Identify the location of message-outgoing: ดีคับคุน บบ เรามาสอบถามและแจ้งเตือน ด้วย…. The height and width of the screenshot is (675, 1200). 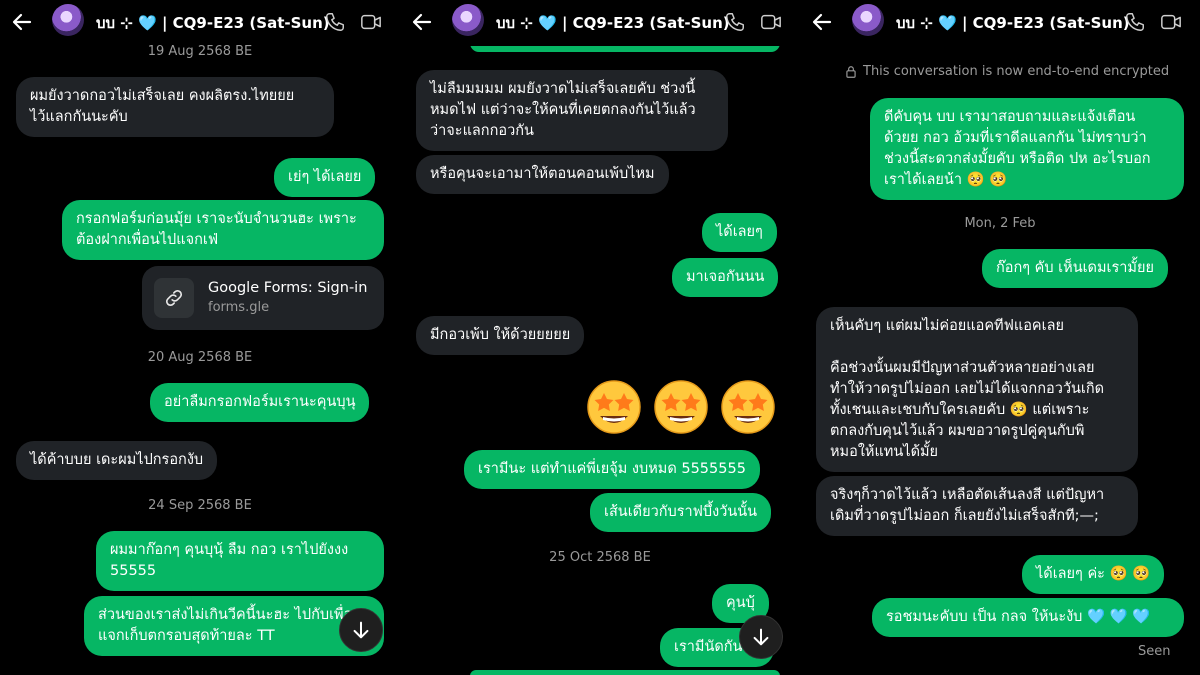
(1027, 149).